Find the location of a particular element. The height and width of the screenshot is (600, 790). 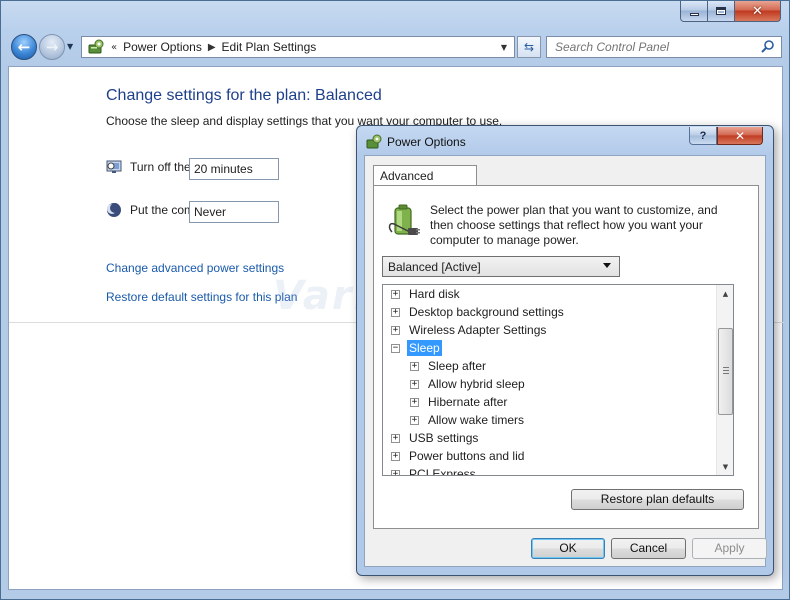

page-title: Change settings for the plan: Balanced is located at coordinates (244, 95).